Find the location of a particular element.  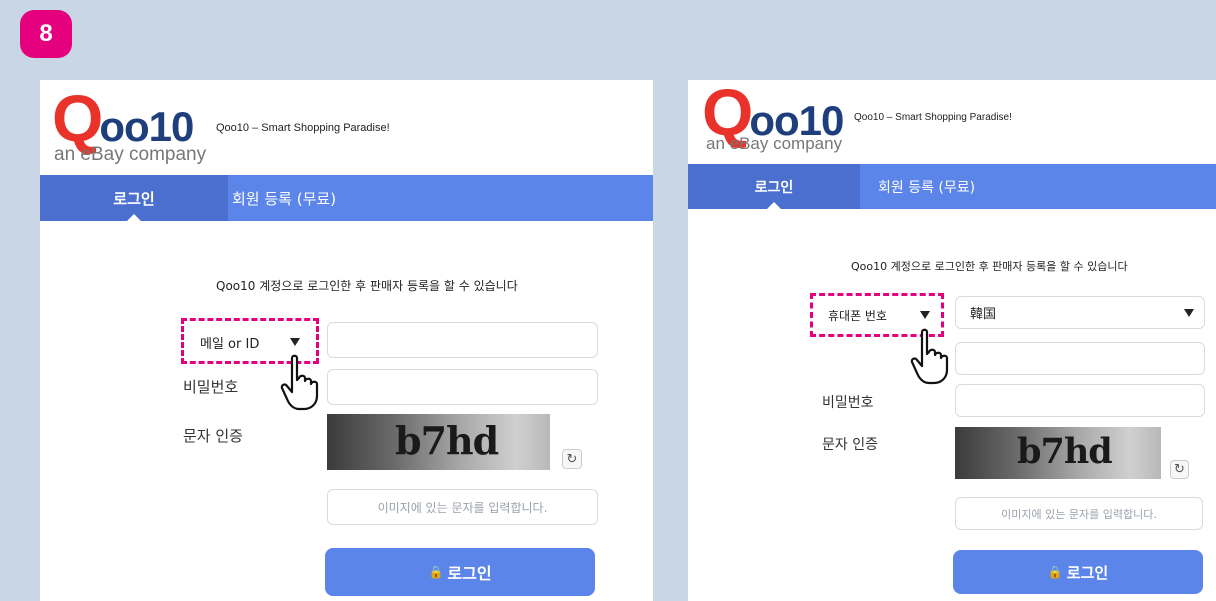

phone-input is located at coordinates (1080, 358).